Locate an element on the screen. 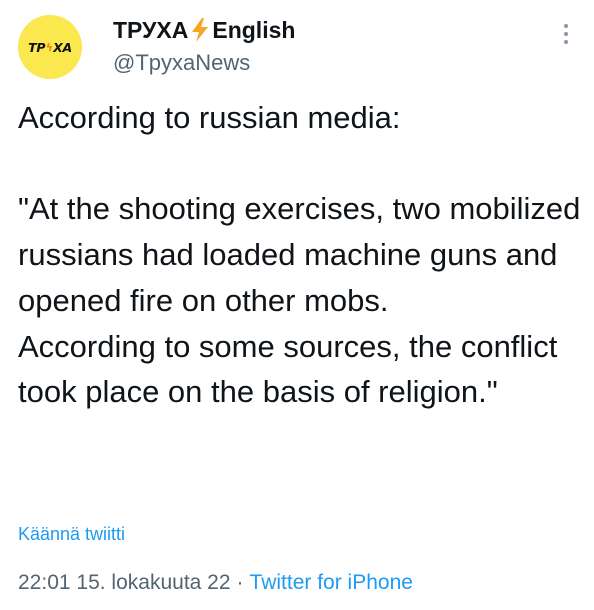 This screenshot has height=610, width=594. tweet-source-link: Twitter for iPhone is located at coordinates (331, 582).